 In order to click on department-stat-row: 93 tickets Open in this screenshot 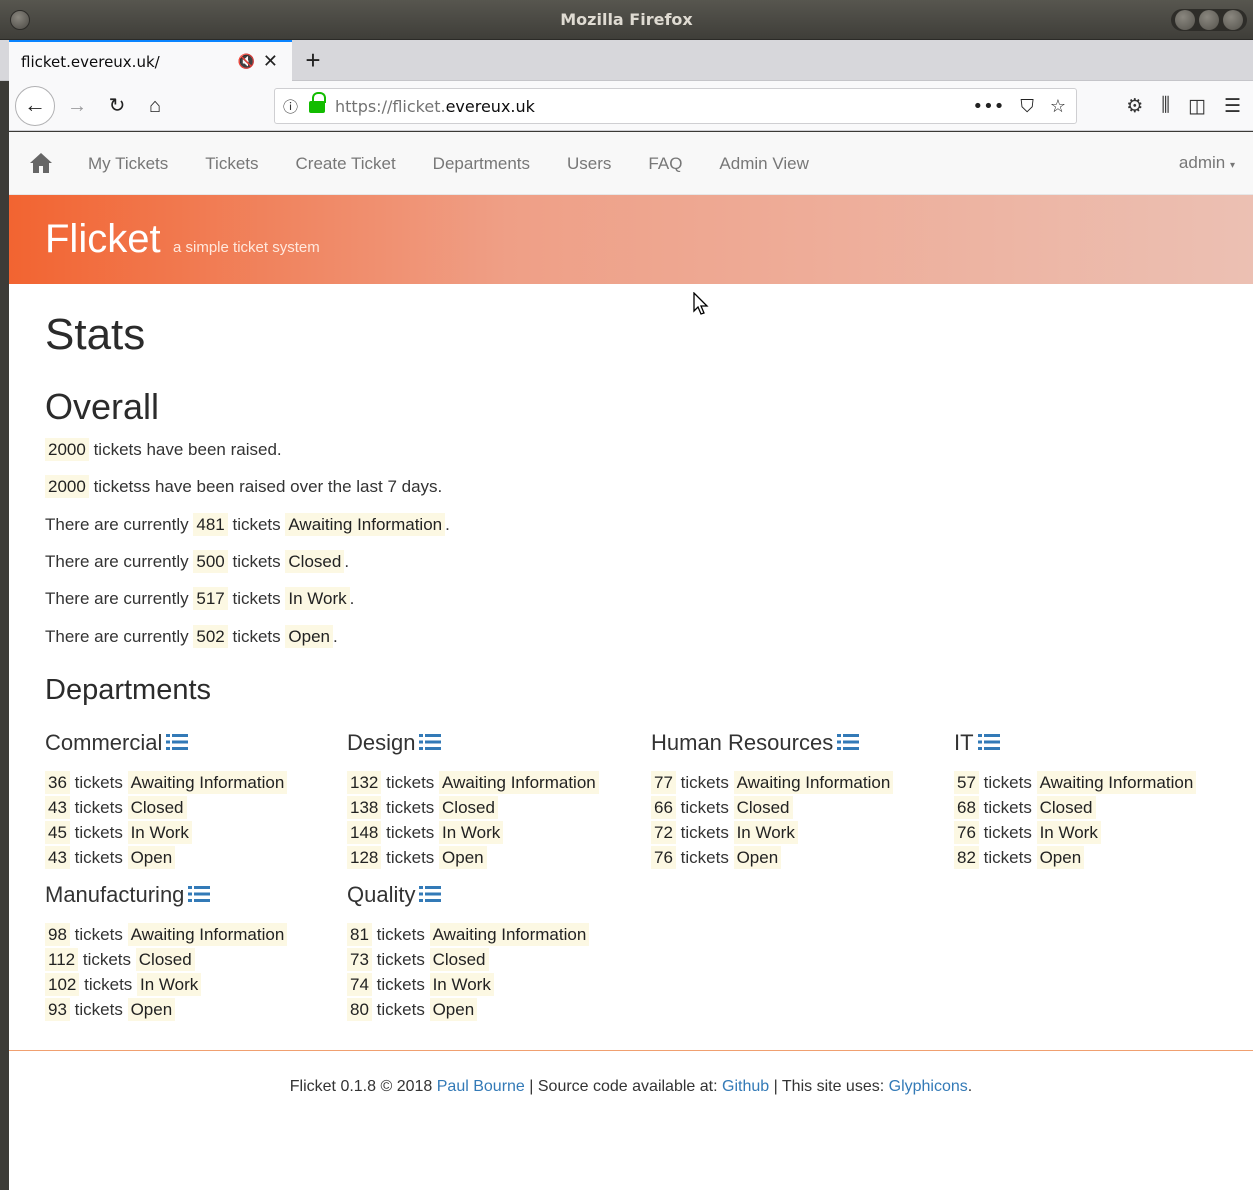, I will do `click(195, 1009)`.